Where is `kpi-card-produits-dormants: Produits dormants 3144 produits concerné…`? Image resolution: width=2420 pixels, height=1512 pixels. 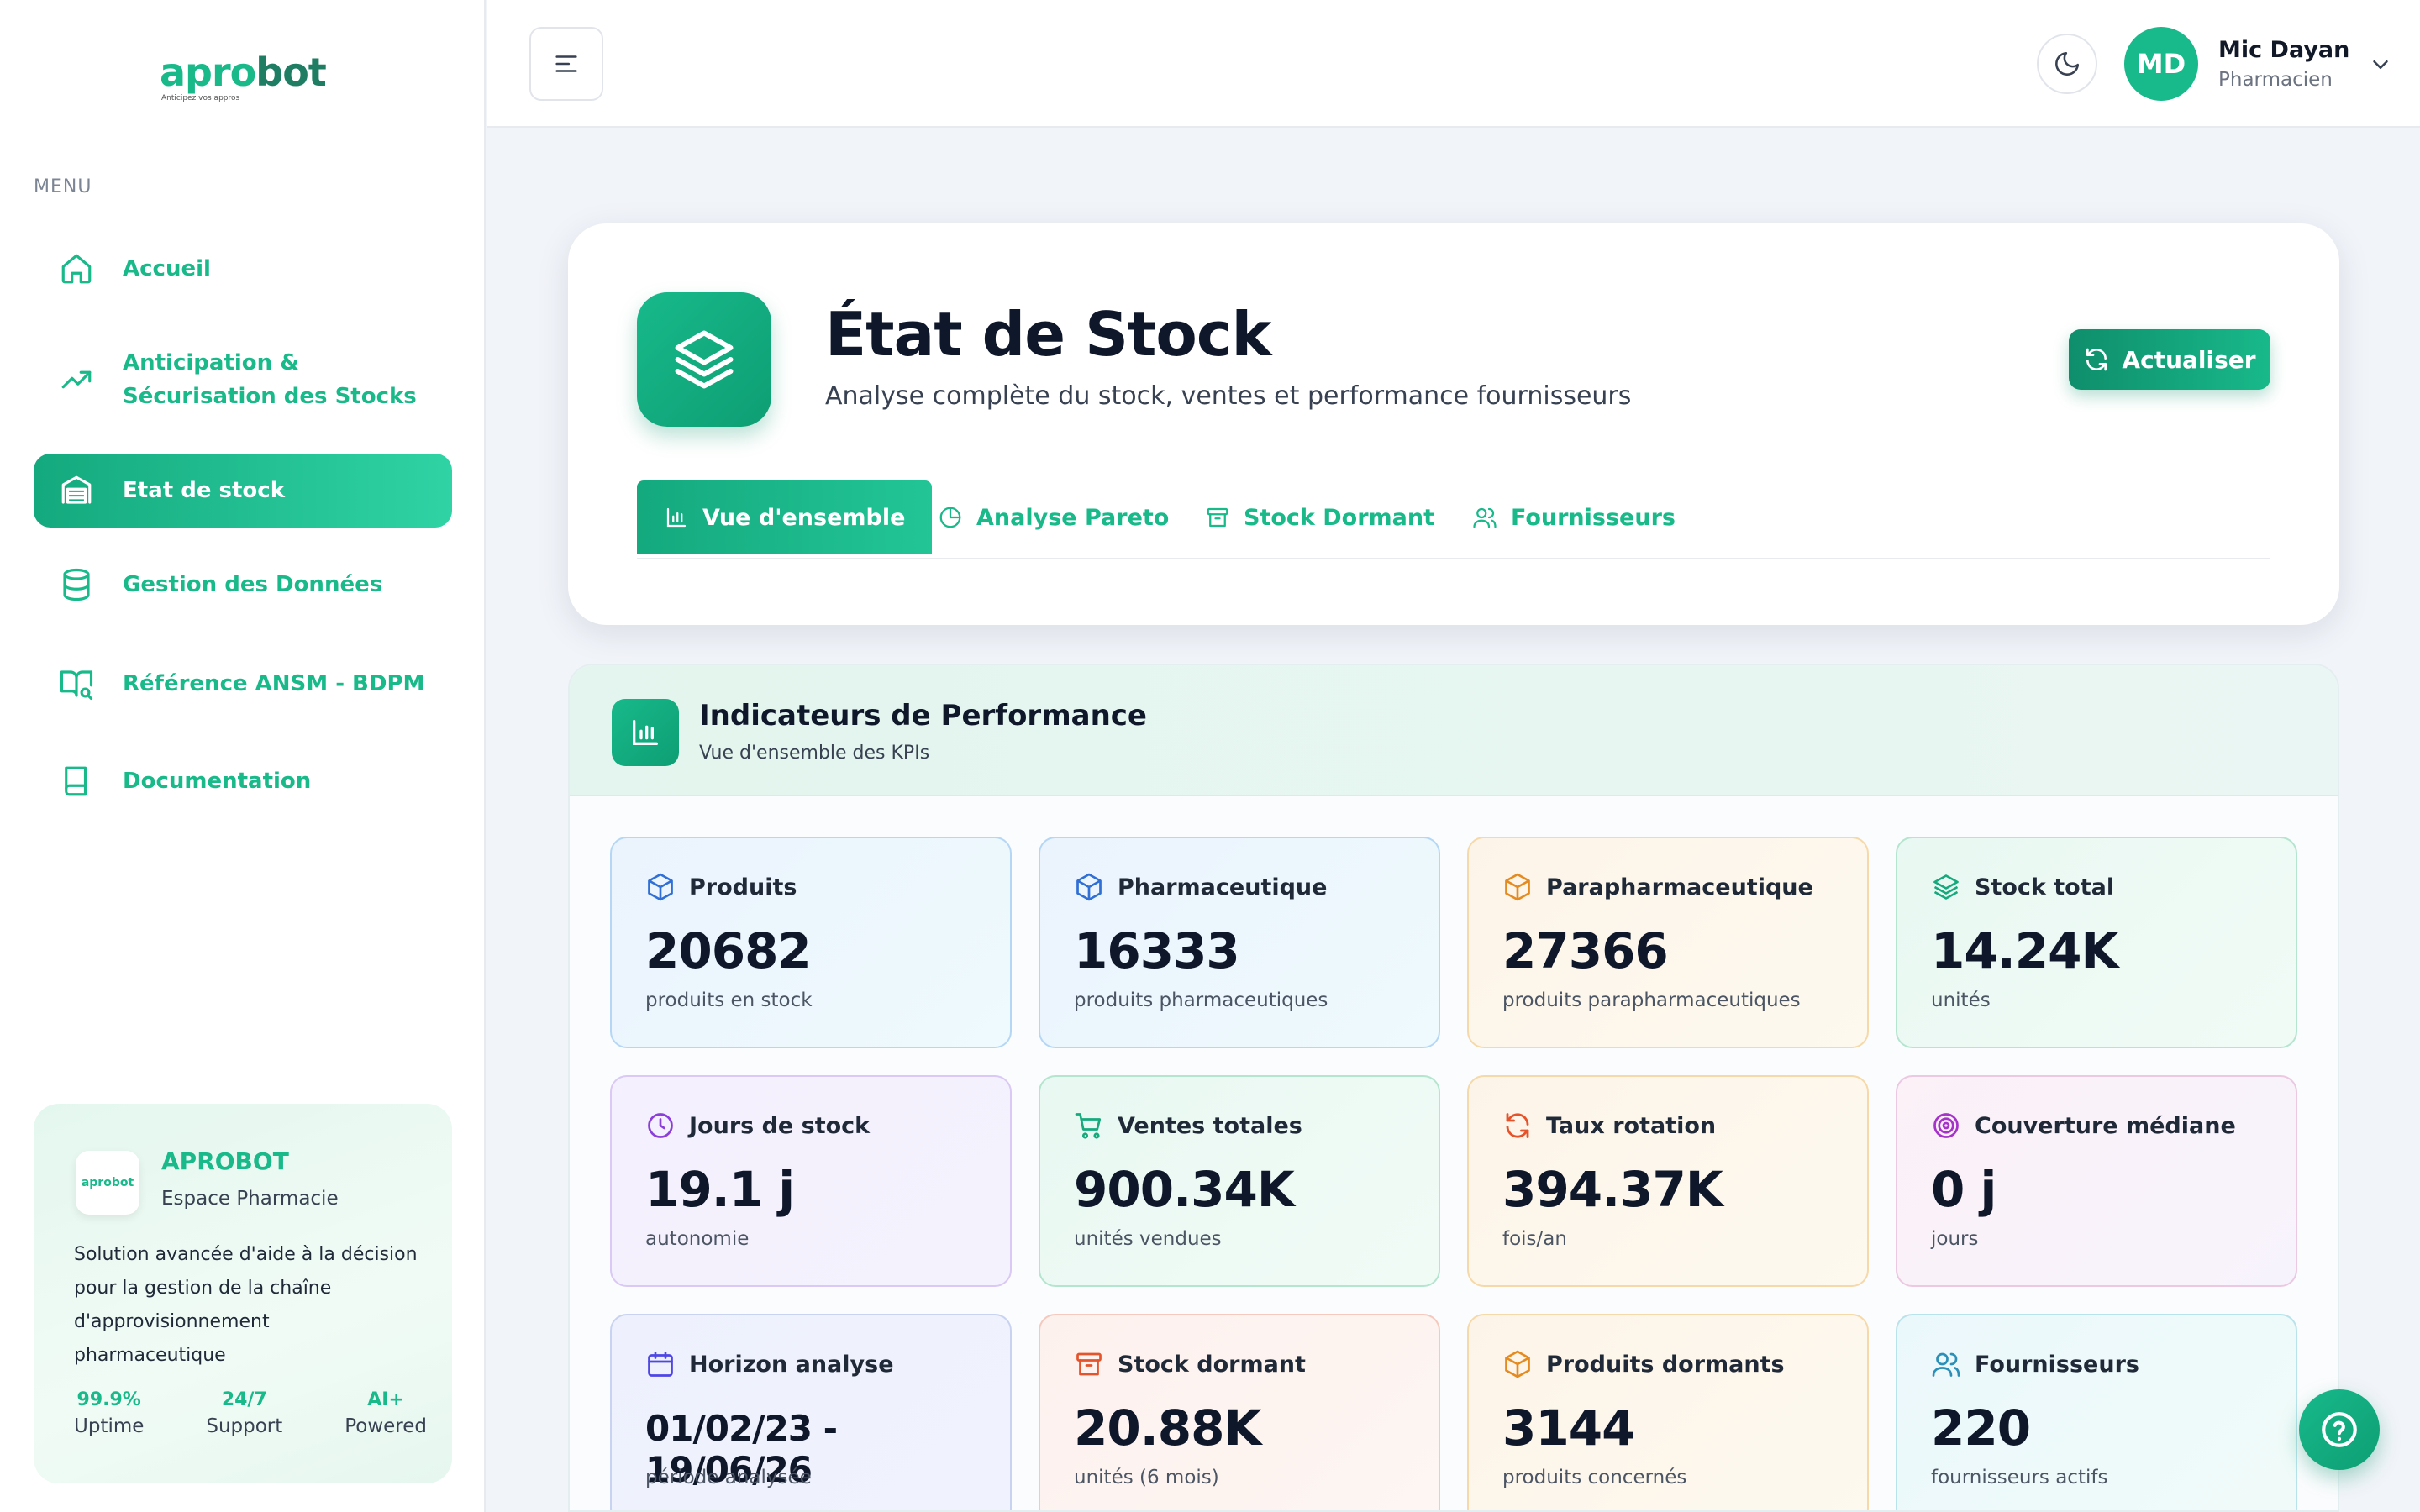
kpi-card-produits-dormants: Produits dormants 3144 produits concerné… is located at coordinates (1668, 1412).